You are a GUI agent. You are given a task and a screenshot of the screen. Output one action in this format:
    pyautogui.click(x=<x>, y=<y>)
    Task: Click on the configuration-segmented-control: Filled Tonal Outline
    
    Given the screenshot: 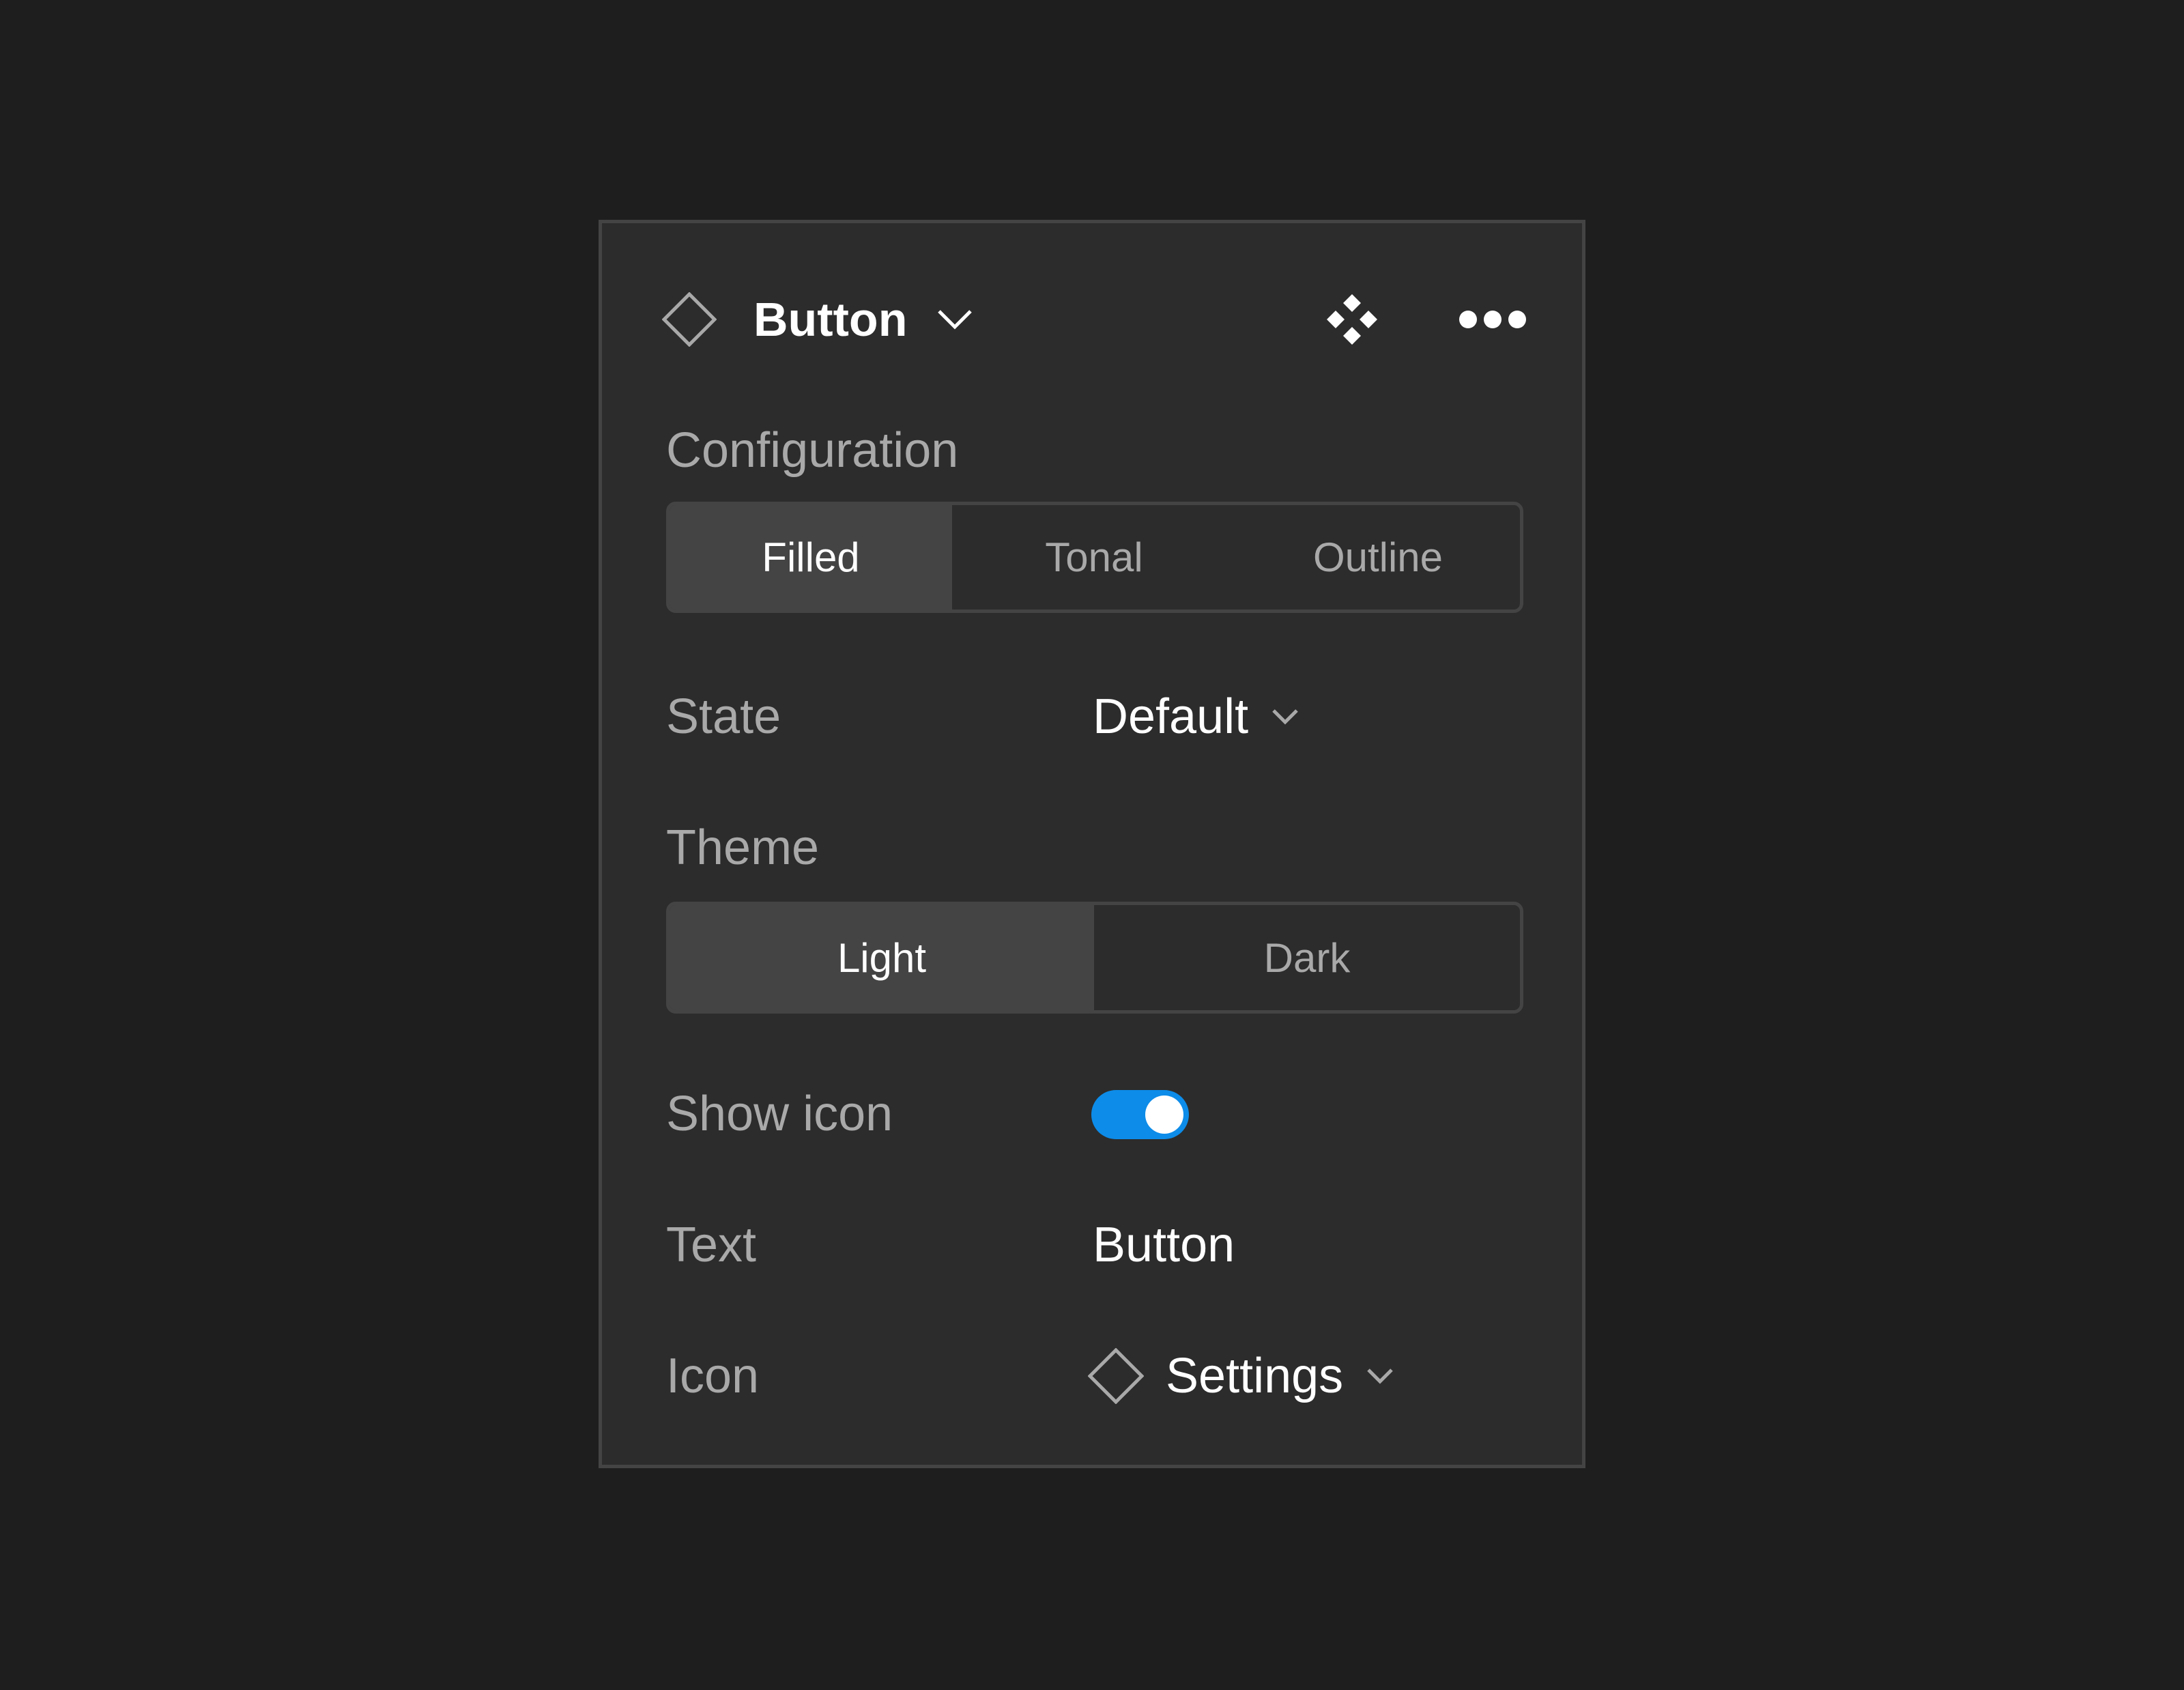 What is the action you would take?
    pyautogui.click(x=1094, y=557)
    